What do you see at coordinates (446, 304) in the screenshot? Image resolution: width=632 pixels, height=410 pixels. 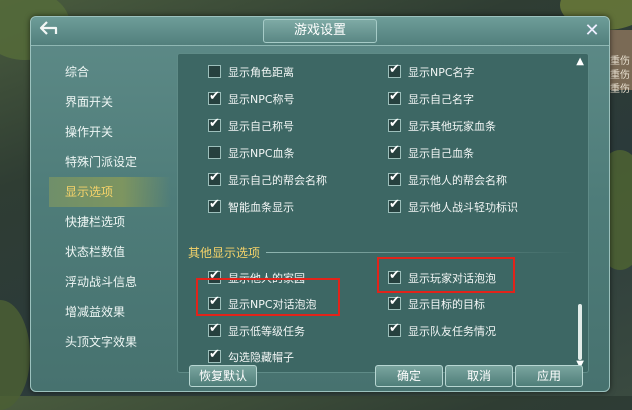 I see `option-label: 显示目标的目标` at bounding box center [446, 304].